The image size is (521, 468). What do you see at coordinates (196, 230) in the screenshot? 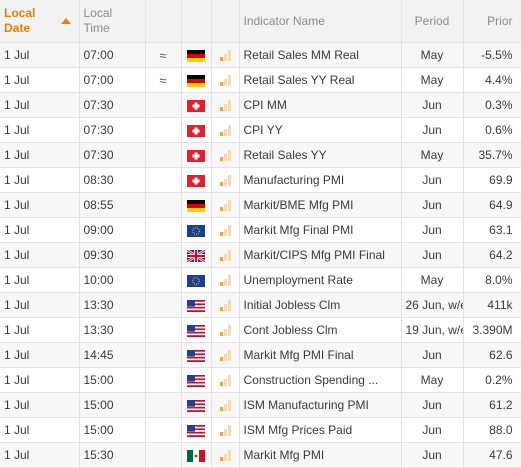
I see `eu-flag` at bounding box center [196, 230].